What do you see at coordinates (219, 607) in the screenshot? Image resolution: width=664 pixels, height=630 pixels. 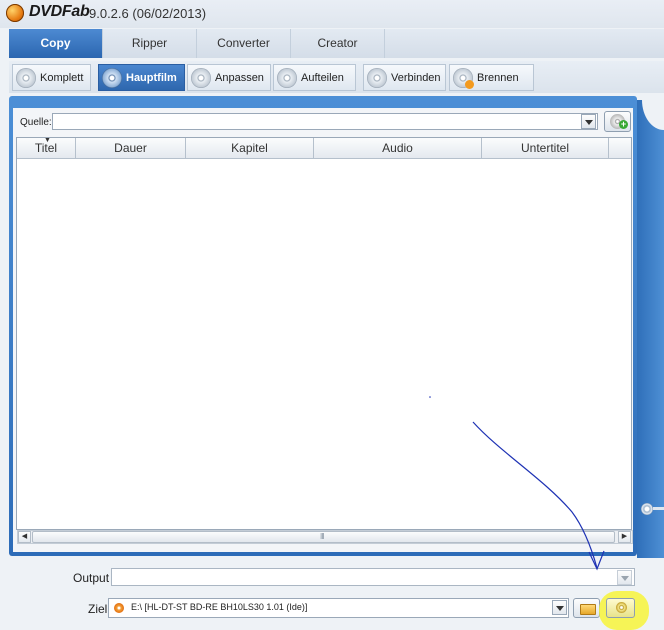 I see `target-value: E:\ [HL-DT-ST BD-RE BH10LS30 1.01 (Ide)]` at bounding box center [219, 607].